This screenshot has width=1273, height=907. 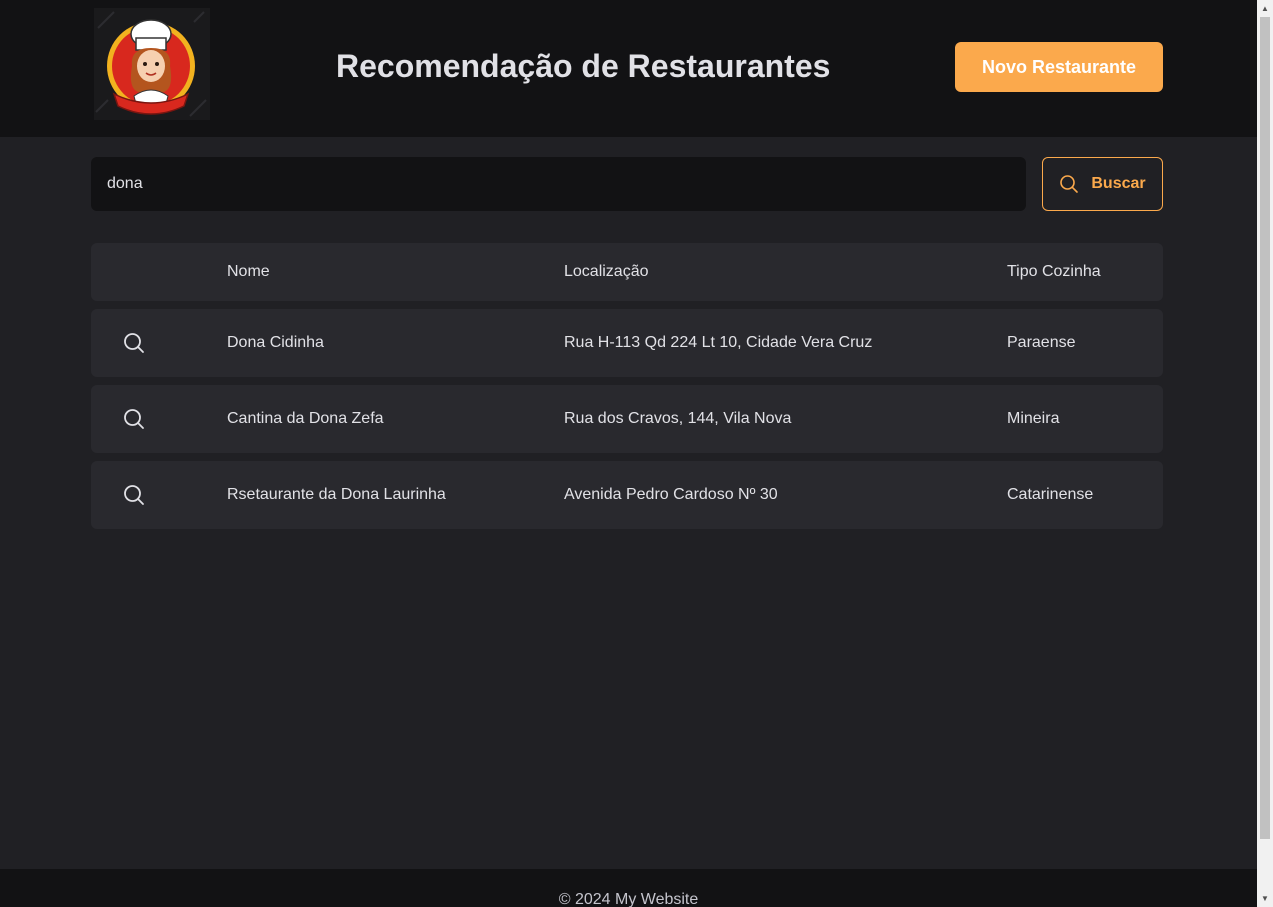 I want to click on restaurant-name: Dona Cidinha, so click(x=275, y=342).